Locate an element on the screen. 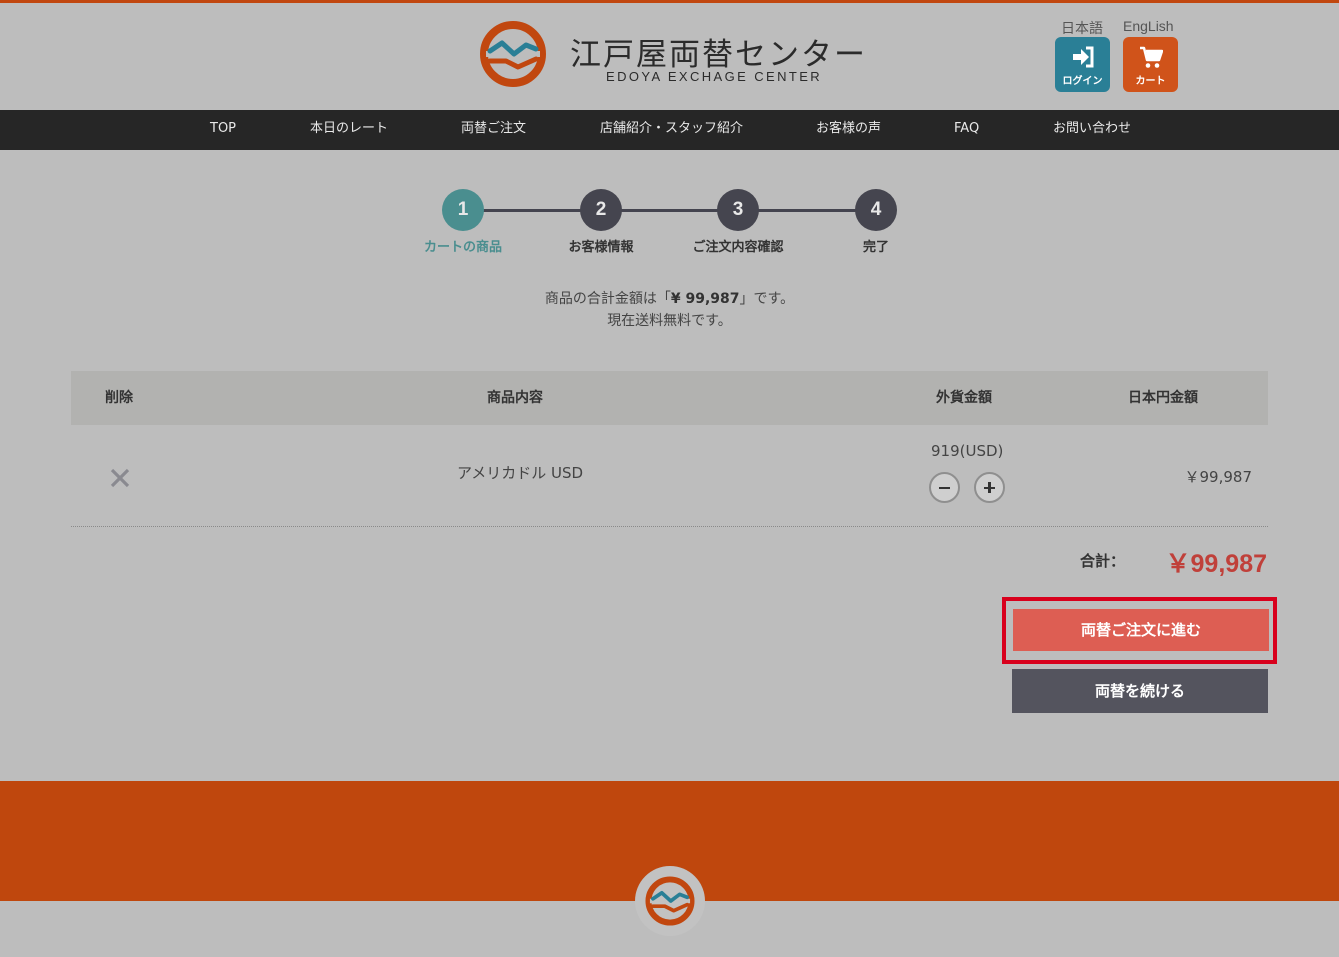 The height and width of the screenshot is (957, 1339). total-value: ￥99,987 is located at coordinates (1216, 564).